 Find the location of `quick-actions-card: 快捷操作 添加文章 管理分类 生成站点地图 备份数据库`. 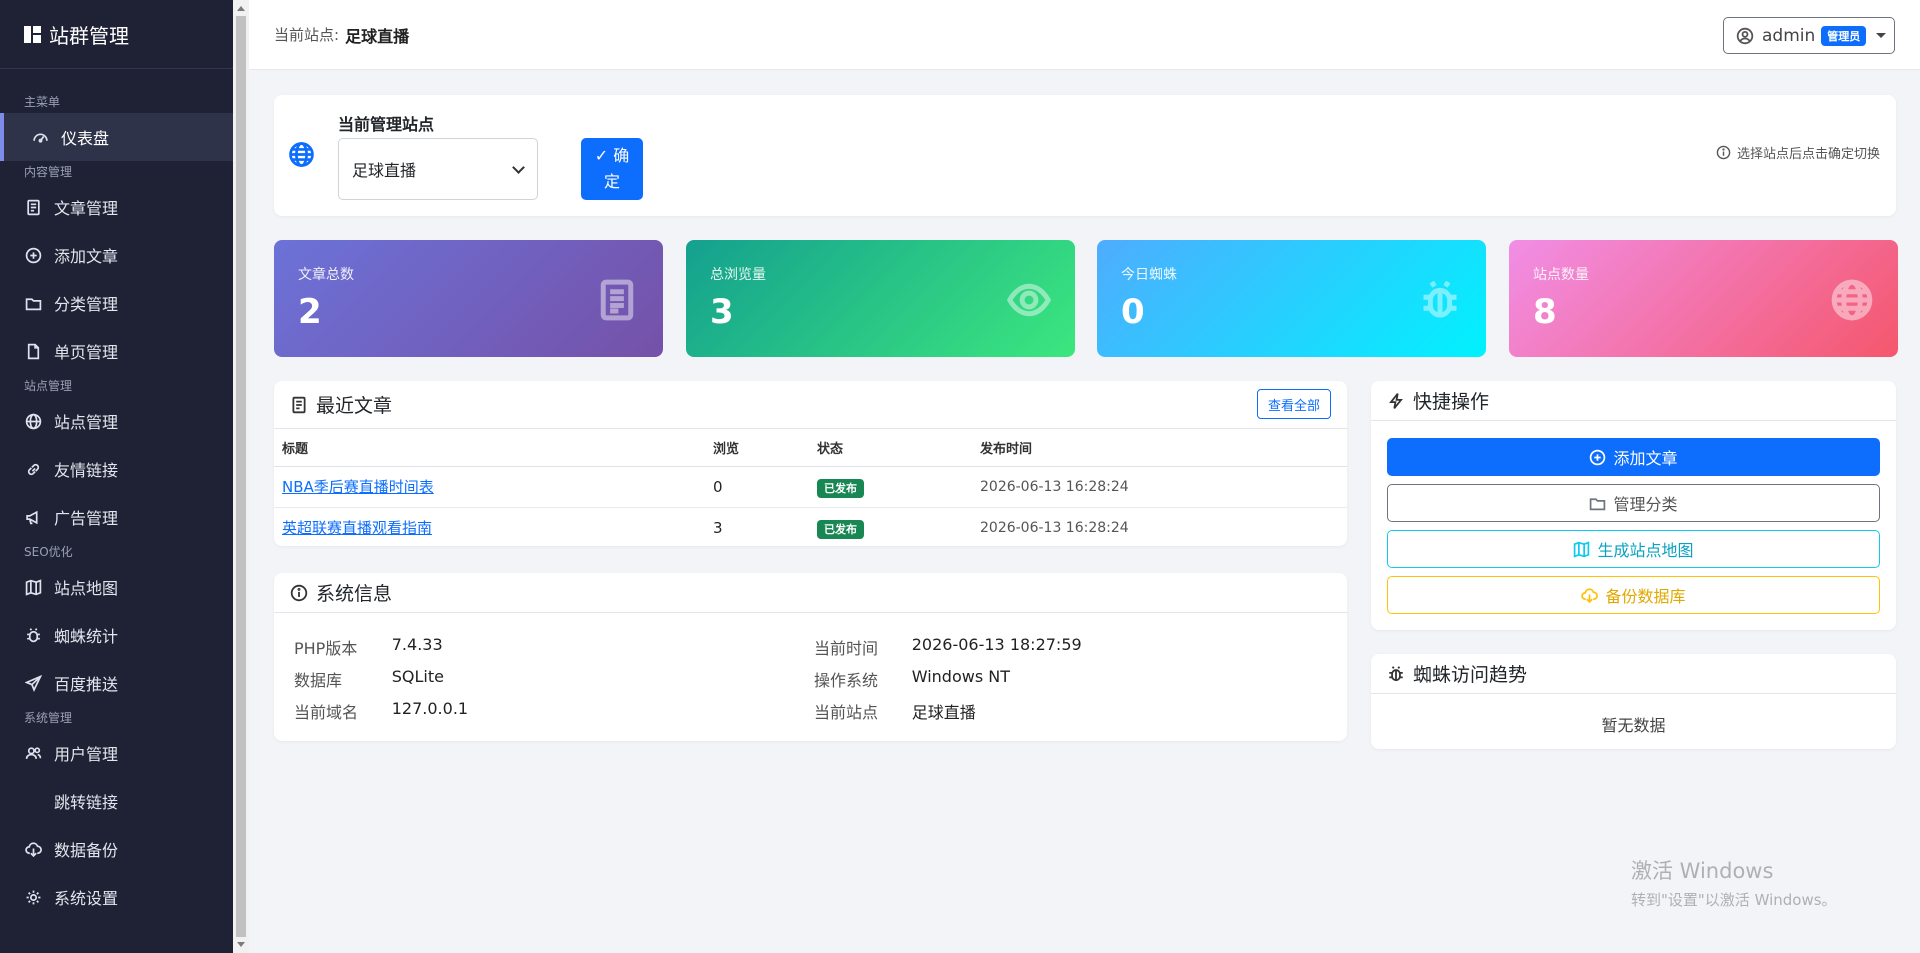

quick-actions-card: 快捷操作 添加文章 管理分类 生成站点地图 备份数据库 is located at coordinates (1633, 505).